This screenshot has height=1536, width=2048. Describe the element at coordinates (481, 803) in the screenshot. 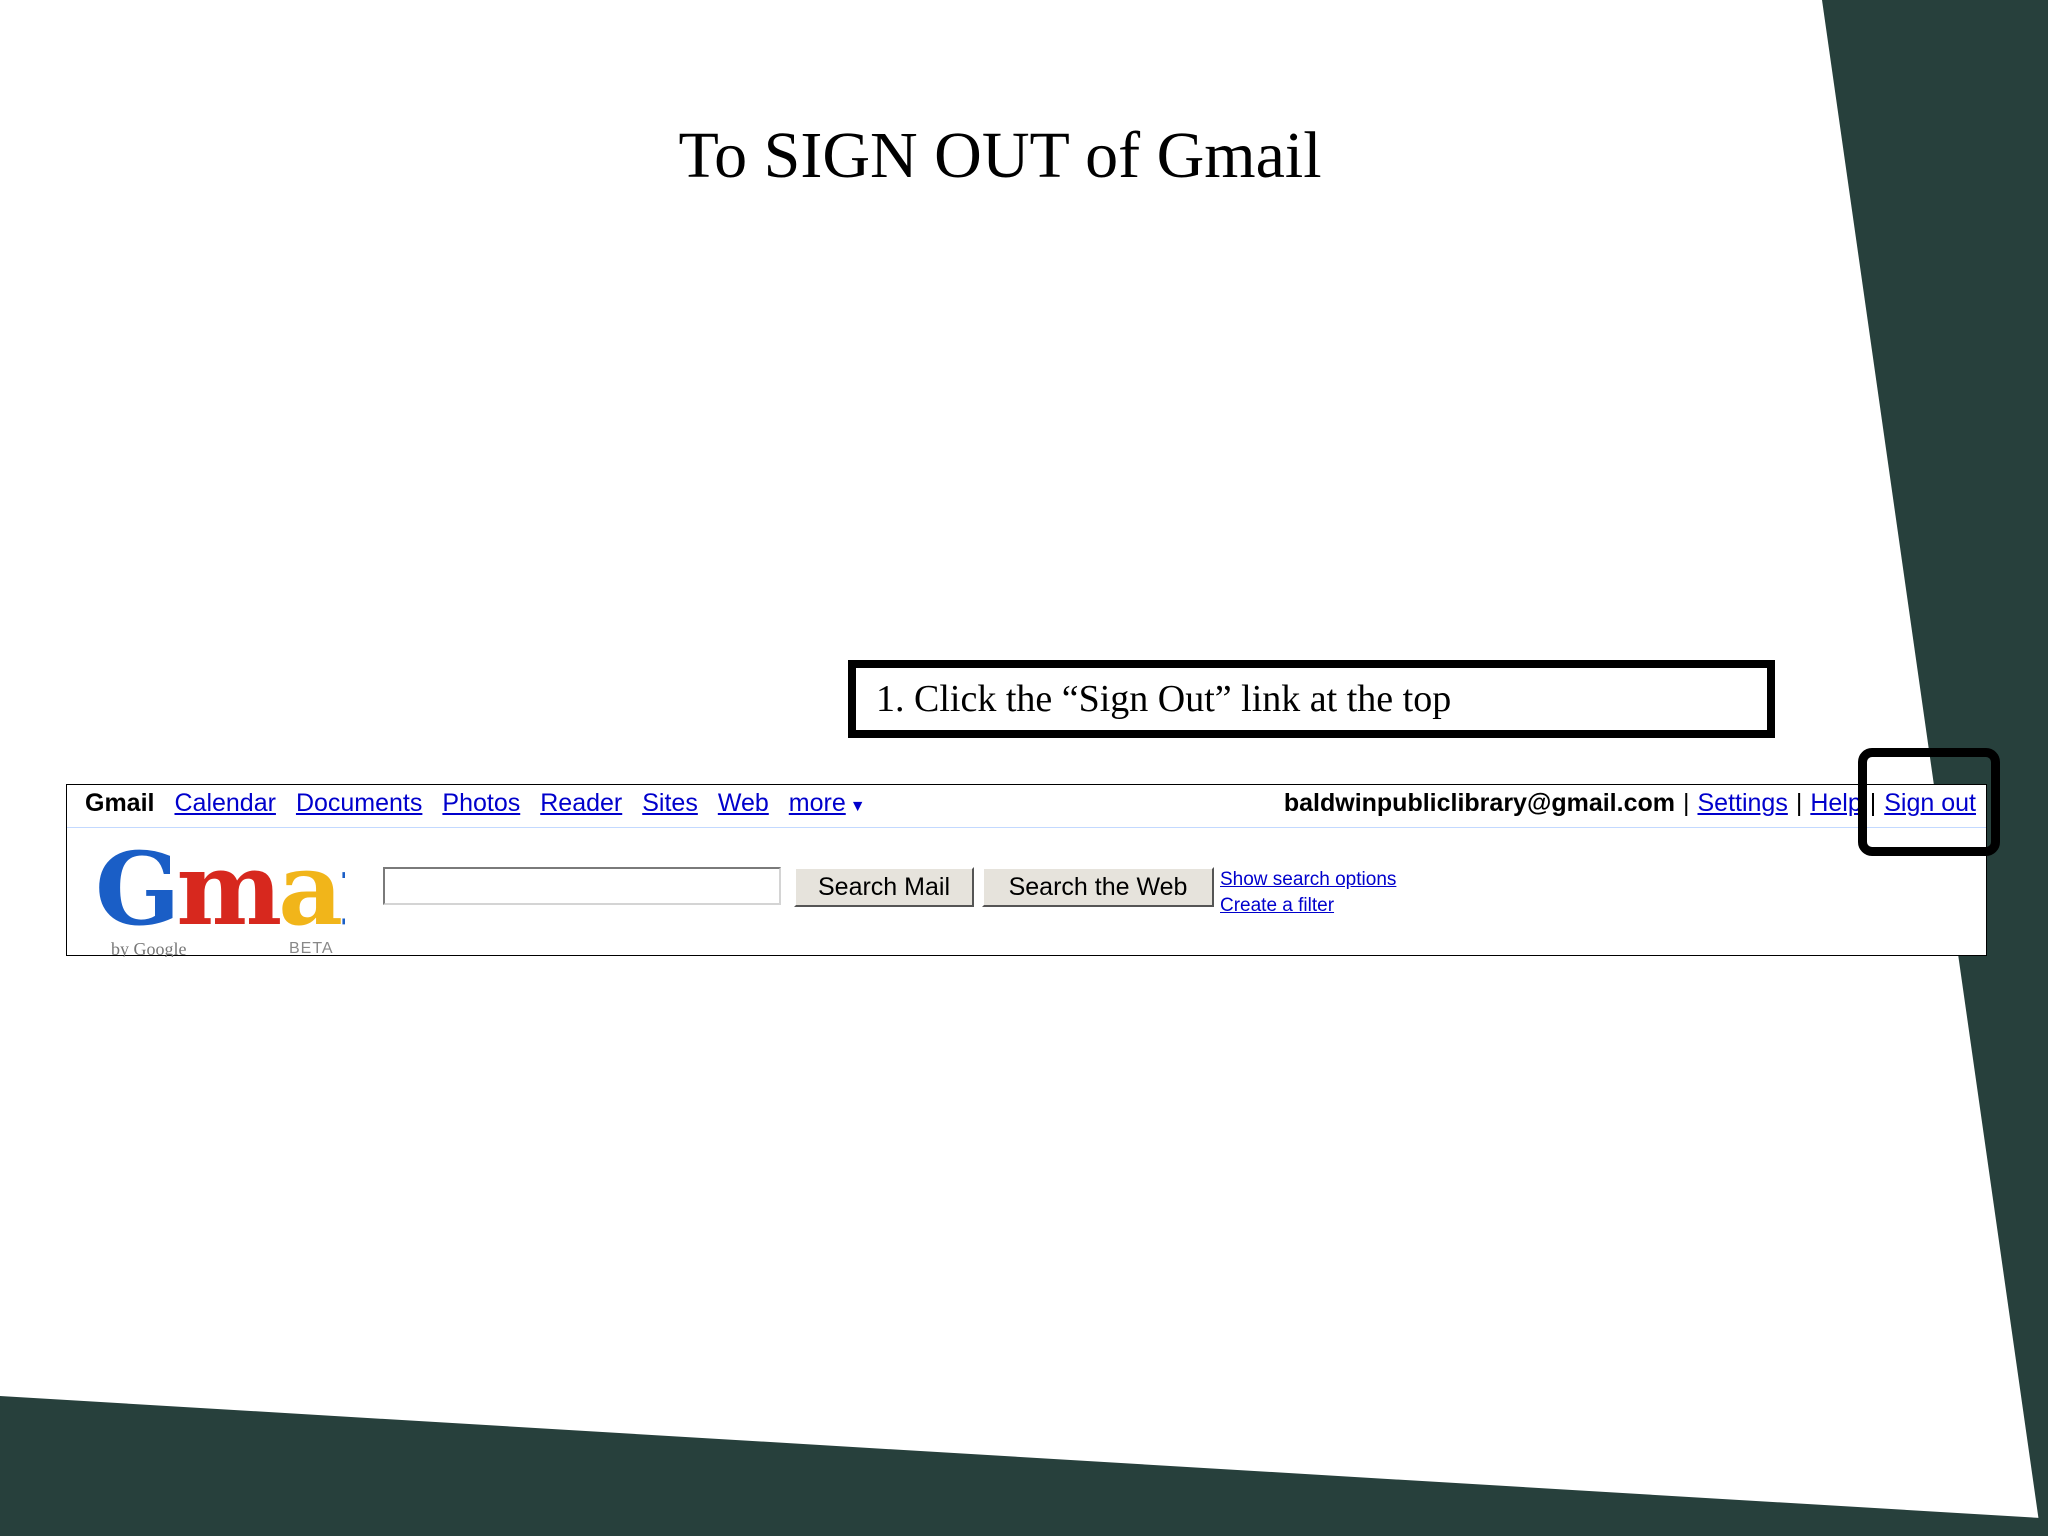

I see `nav-photos-link: Photos` at that location.